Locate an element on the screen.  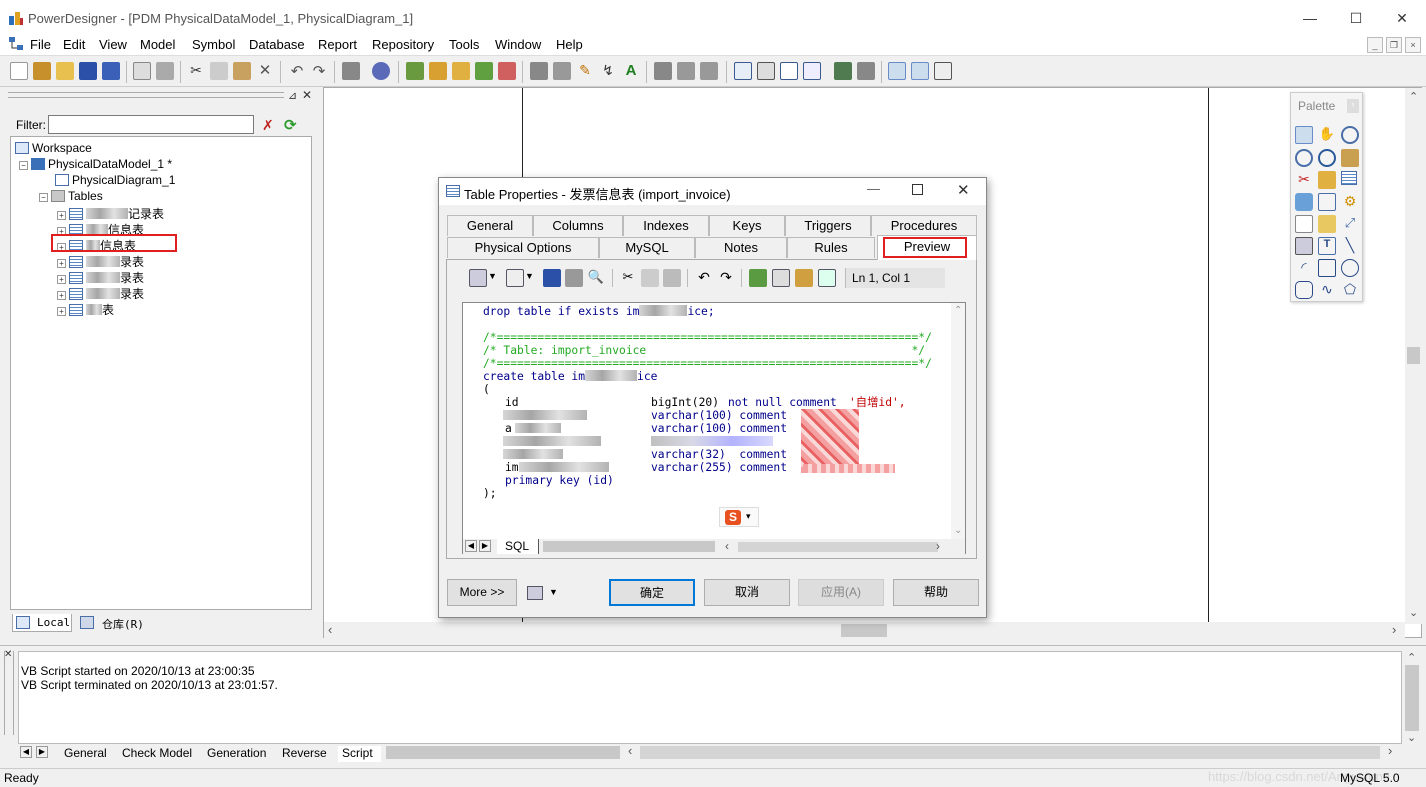
output-horizontal-scroll-thumb is located at coordinates (1010, 752).